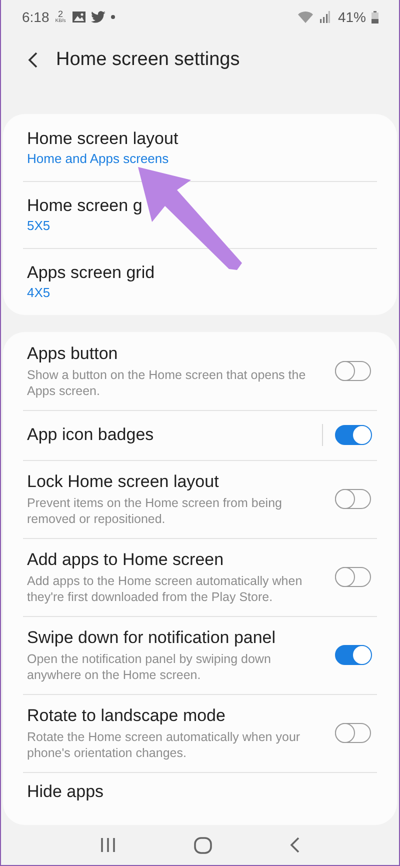  What do you see at coordinates (200, 792) in the screenshot?
I see `settings-row: Hide apps` at bounding box center [200, 792].